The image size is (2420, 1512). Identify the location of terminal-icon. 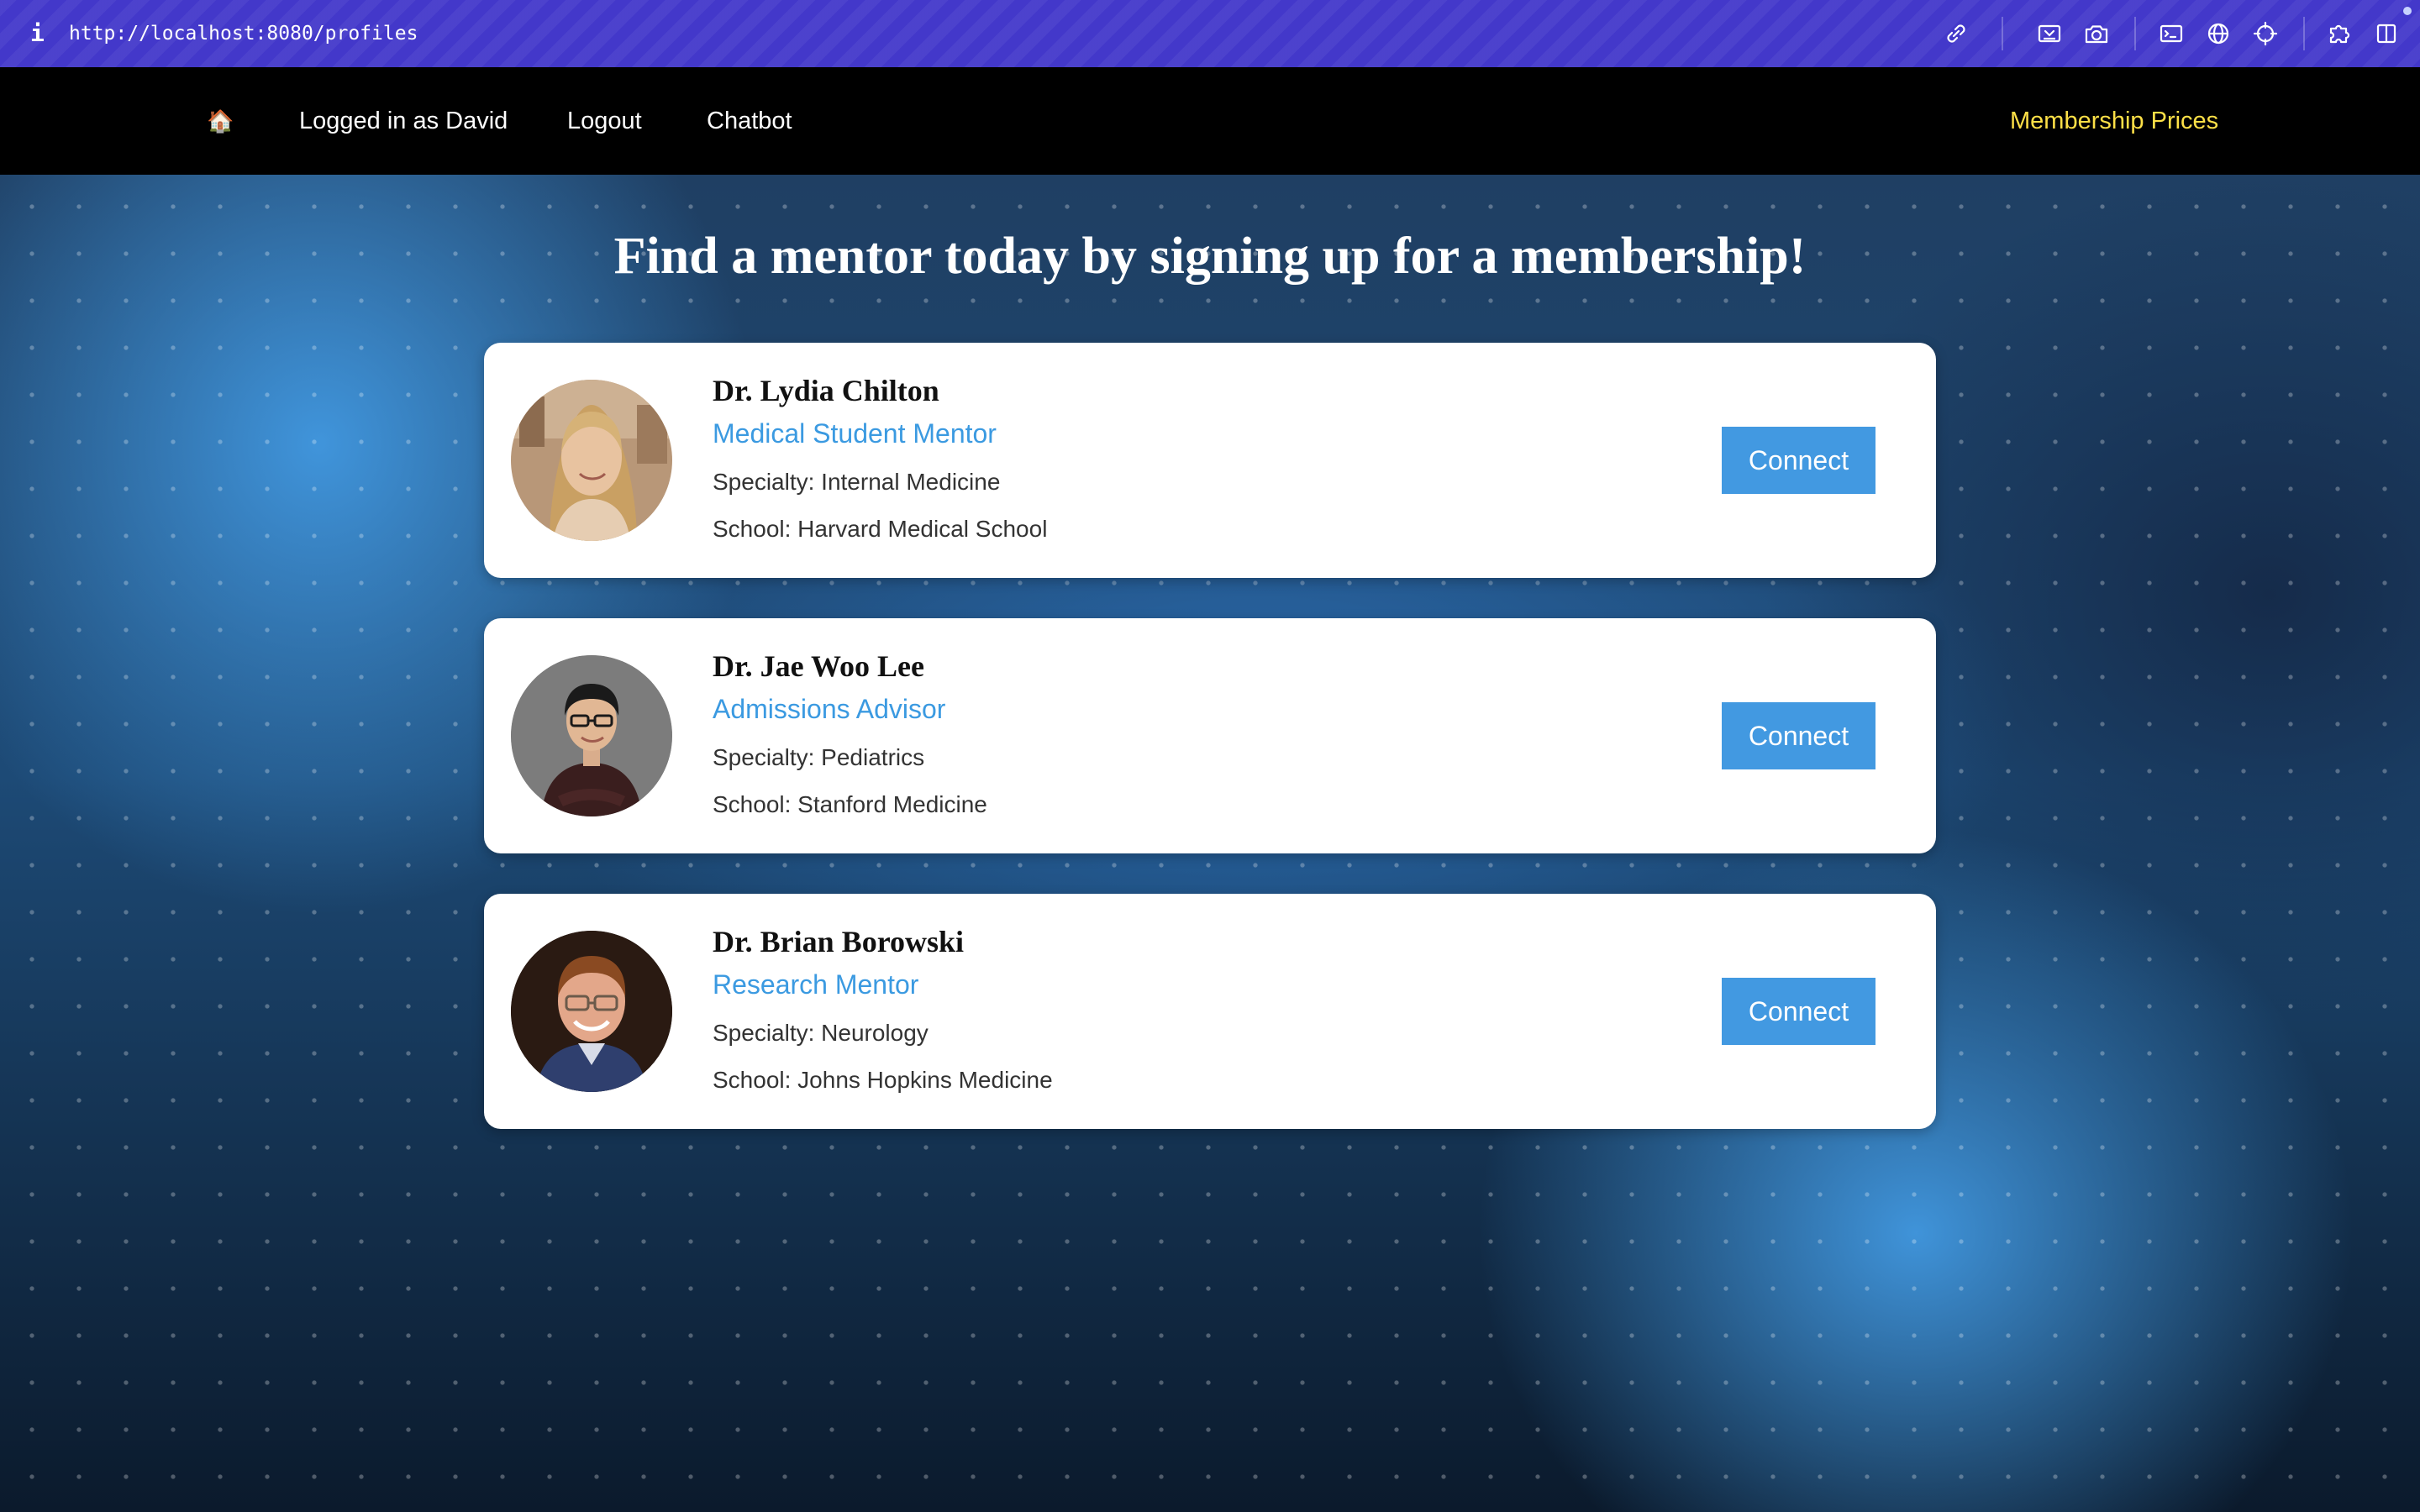
(2171, 33).